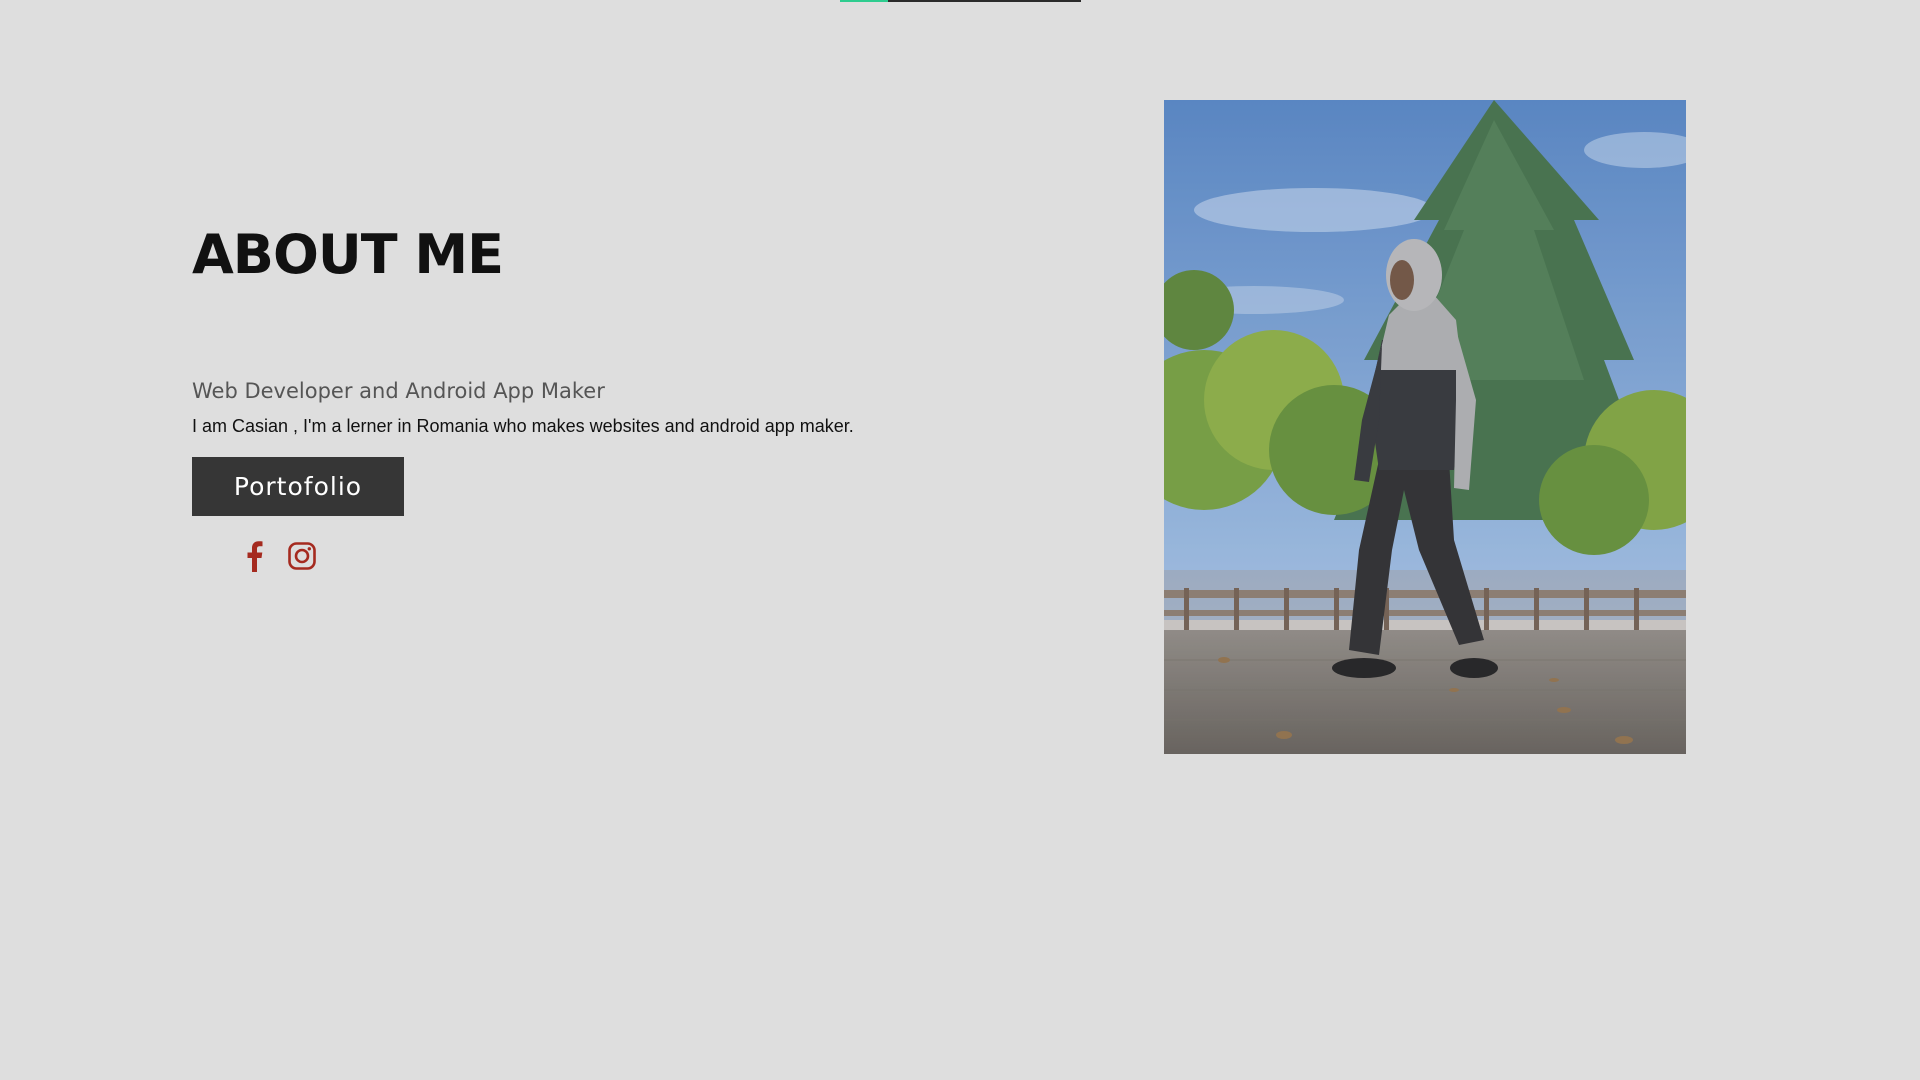 Image resolution: width=1920 pixels, height=1080 pixels. What do you see at coordinates (348, 254) in the screenshot?
I see `page-title: ABOUT ME` at bounding box center [348, 254].